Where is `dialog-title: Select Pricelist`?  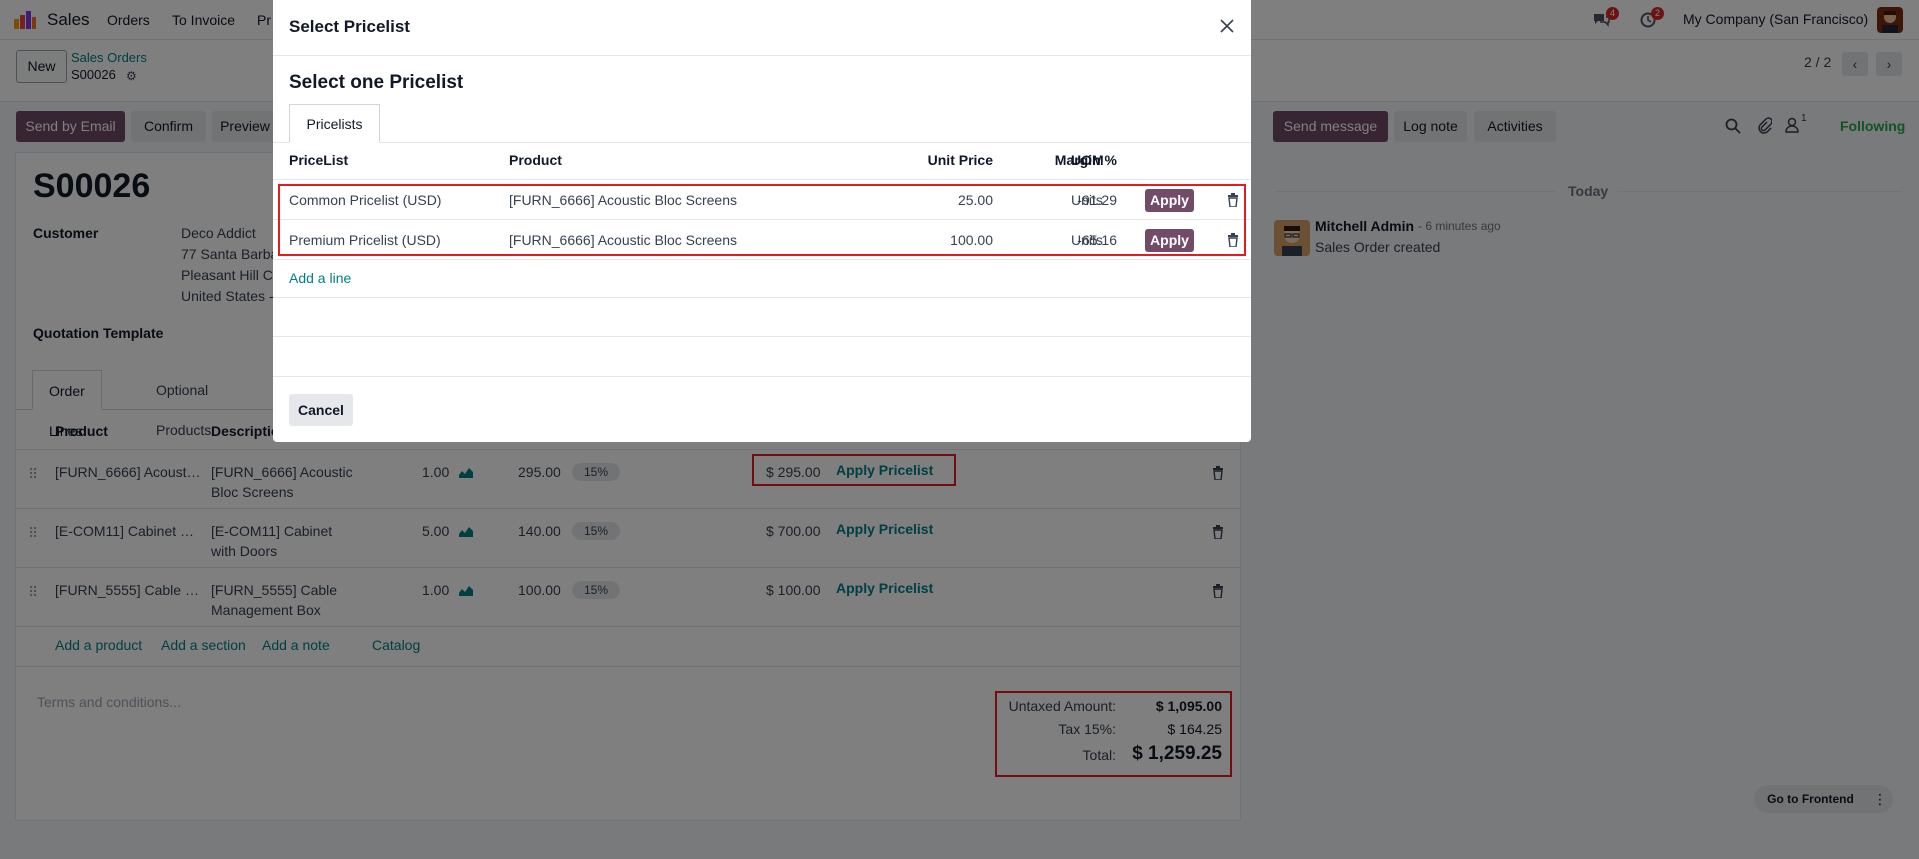
dialog-title: Select Pricelist is located at coordinates (349, 26).